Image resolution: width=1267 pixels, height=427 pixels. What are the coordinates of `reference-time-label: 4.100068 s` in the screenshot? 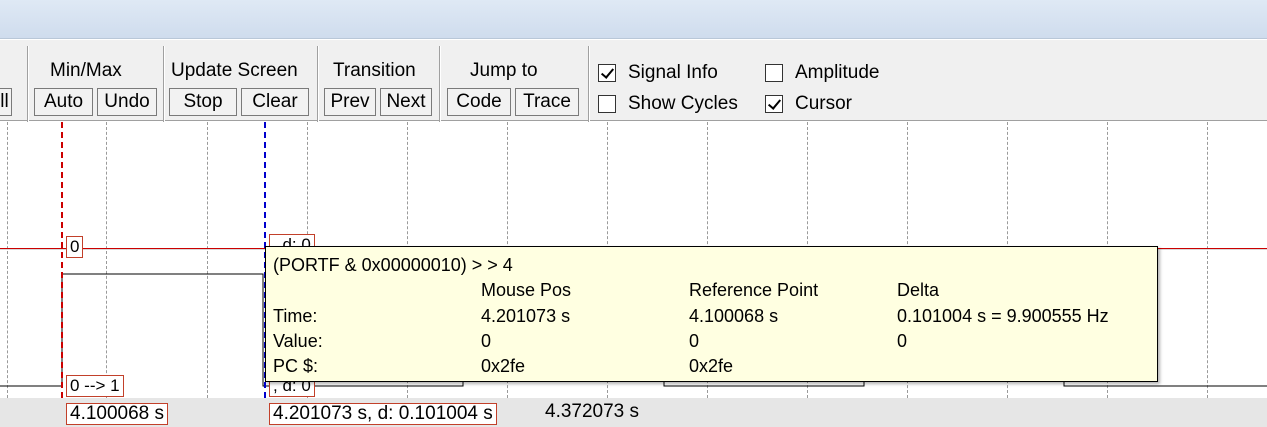 It's located at (117, 414).